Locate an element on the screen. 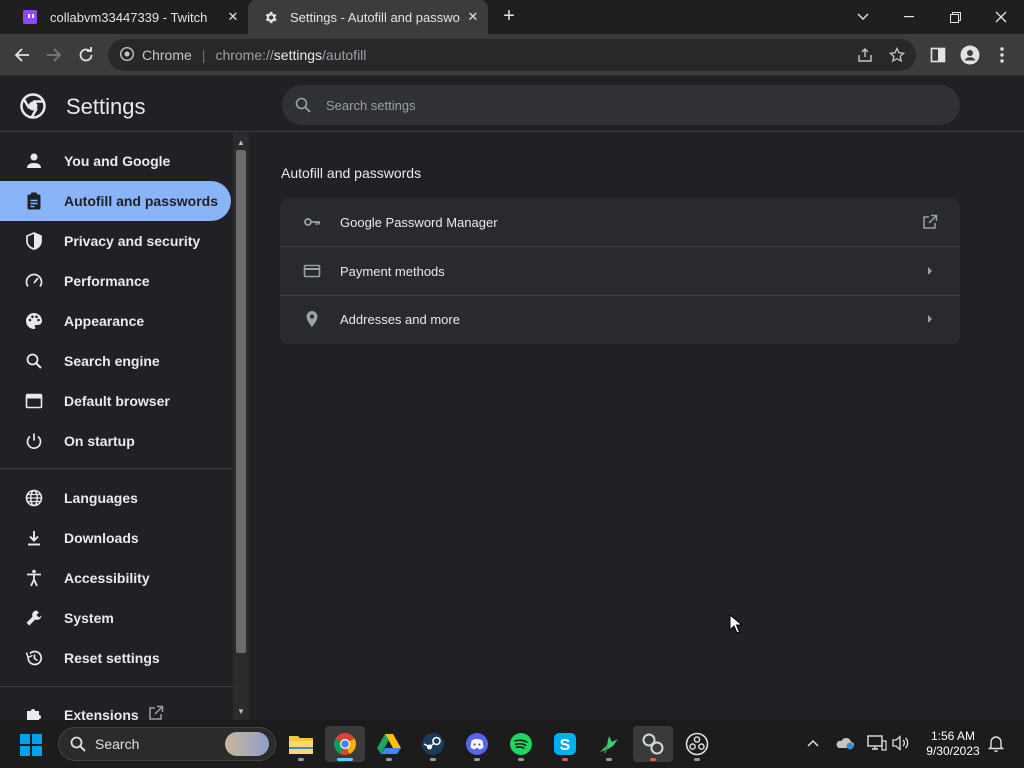 The width and height of the screenshot is (1024, 768). sidebar-item-label: Appearance is located at coordinates (104, 321).